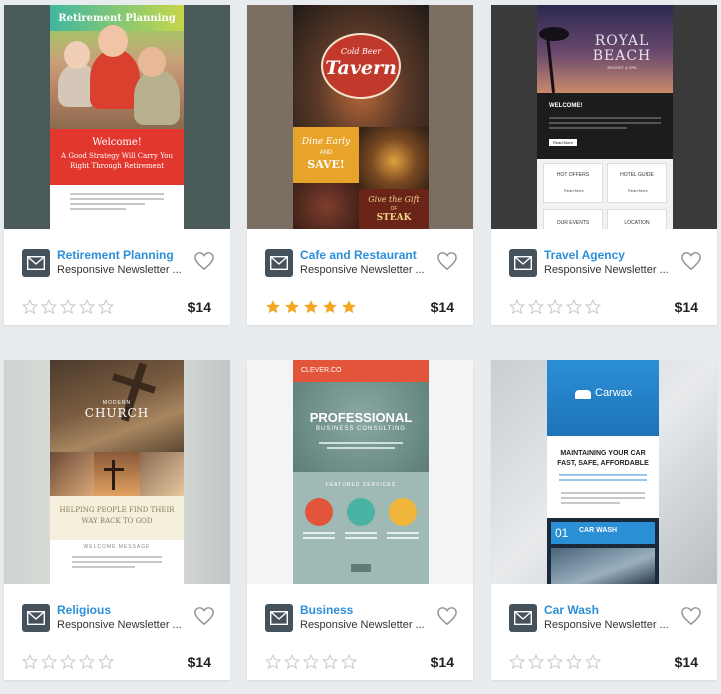 The width and height of the screenshot is (721, 694). I want to click on preview-promo: Give the Gift, so click(394, 199).